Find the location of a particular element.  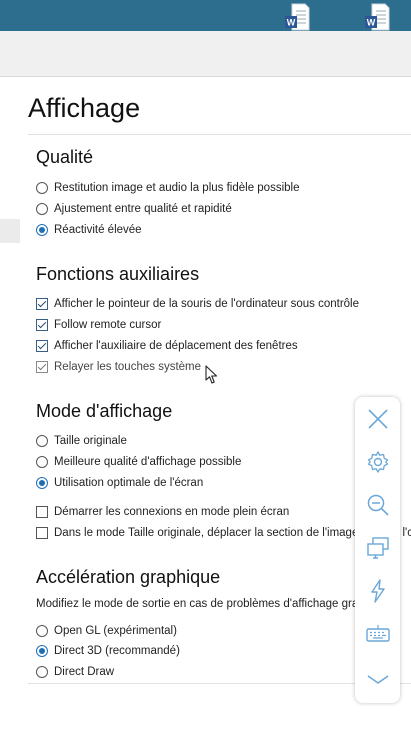

keyboard-icon is located at coordinates (378, 633).